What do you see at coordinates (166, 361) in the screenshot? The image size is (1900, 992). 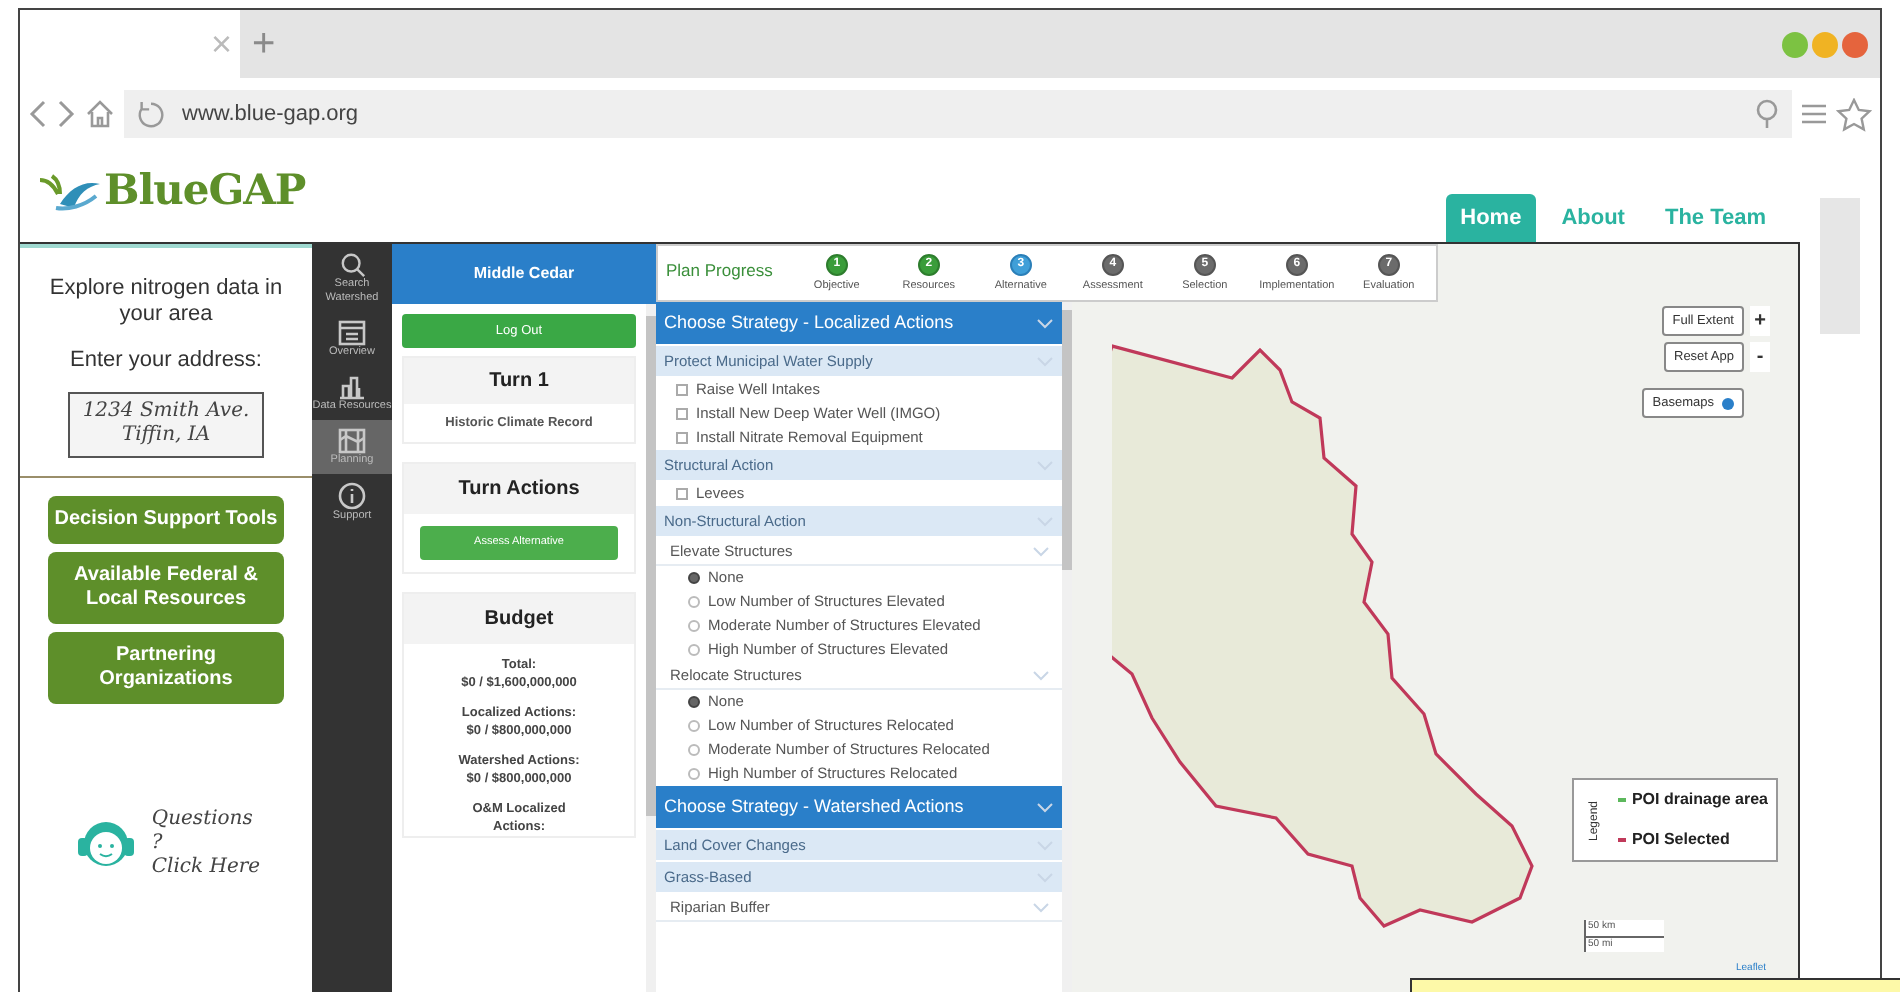 I see `address-label: Enter your address:` at bounding box center [166, 361].